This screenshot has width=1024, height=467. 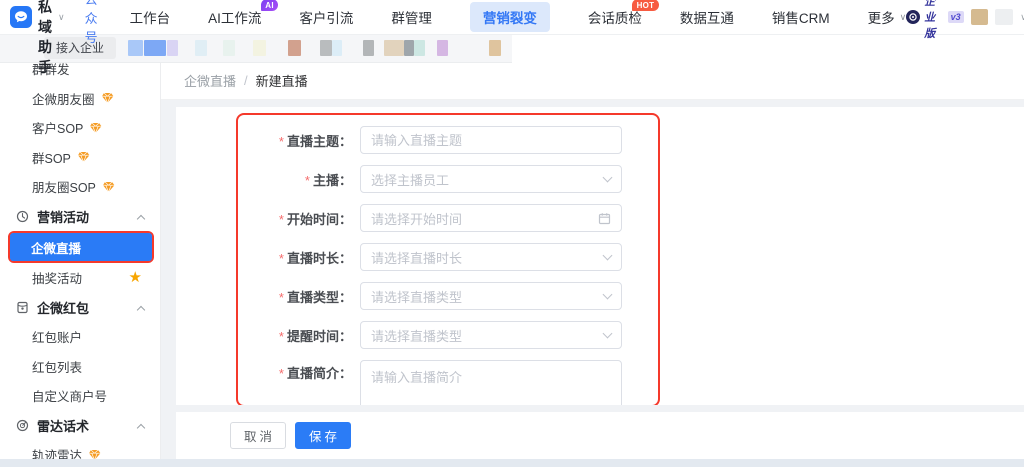 What do you see at coordinates (264, 257) in the screenshot?
I see `form-field-label: * 直播时长：` at bounding box center [264, 257].